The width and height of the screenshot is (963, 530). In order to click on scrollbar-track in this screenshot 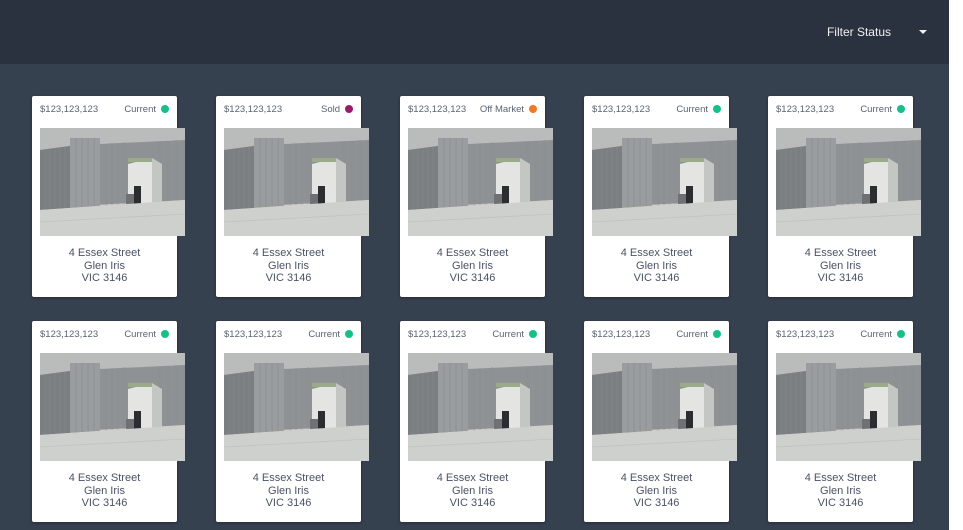, I will do `click(956, 265)`.